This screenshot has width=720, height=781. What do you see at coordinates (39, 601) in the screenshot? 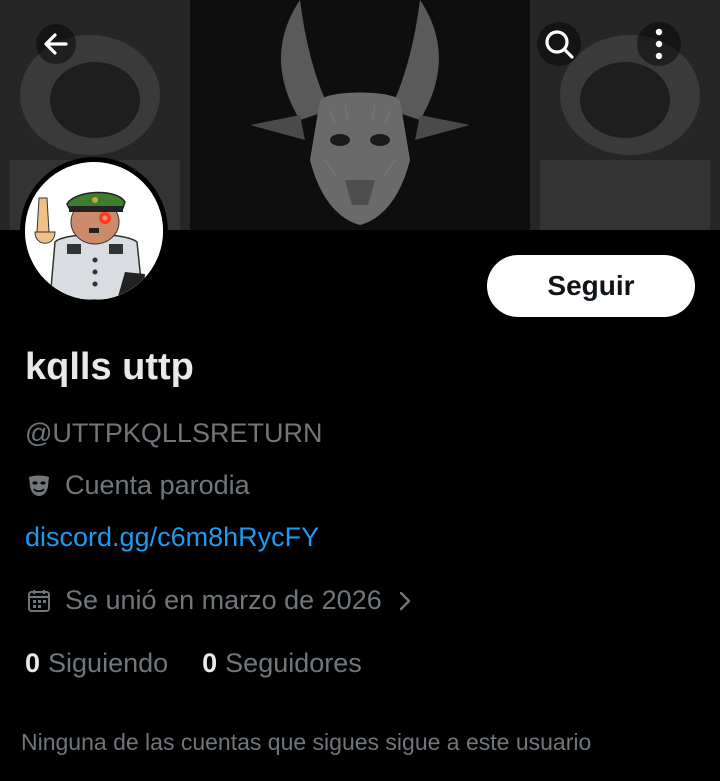
I see `calendar-icon` at bounding box center [39, 601].